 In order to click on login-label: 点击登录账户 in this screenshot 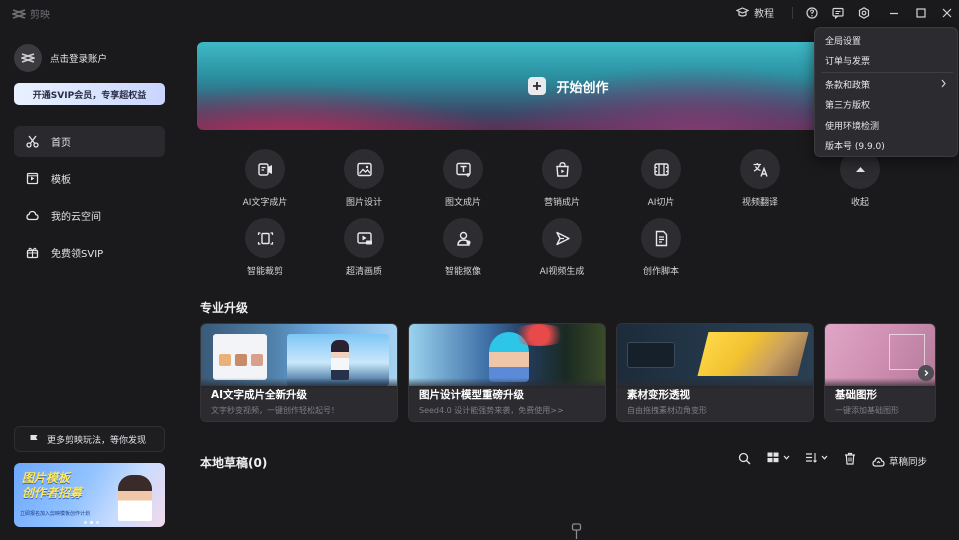, I will do `click(78, 58)`.